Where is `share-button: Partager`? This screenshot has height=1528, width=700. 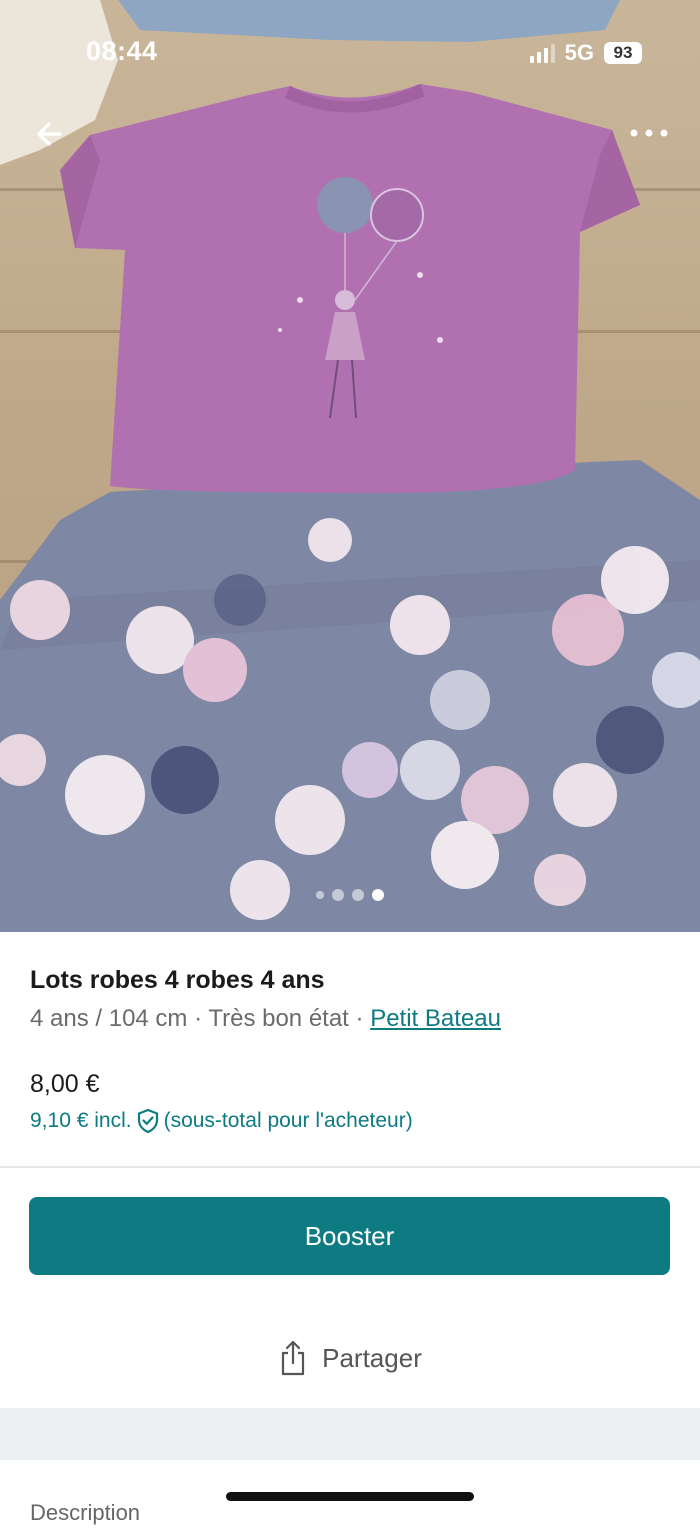 share-button: Partager is located at coordinates (350, 1358).